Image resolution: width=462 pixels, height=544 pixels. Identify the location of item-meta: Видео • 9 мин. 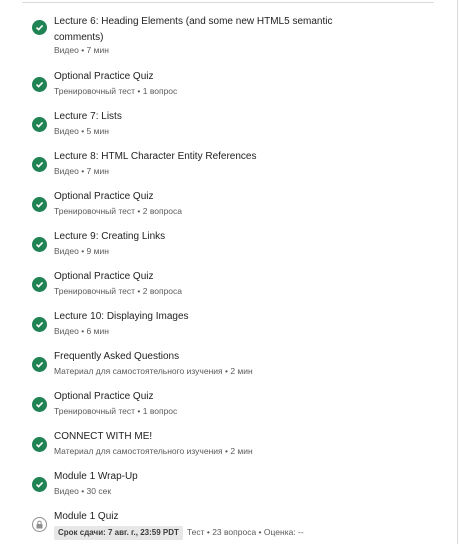
(81, 251).